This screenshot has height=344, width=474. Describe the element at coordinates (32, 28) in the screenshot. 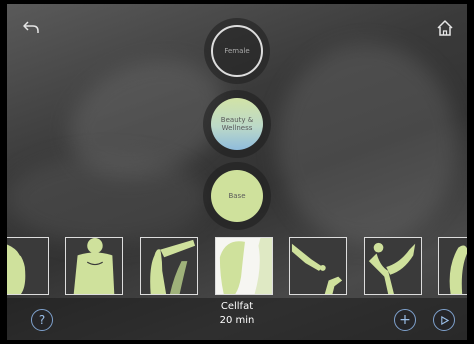

I see `back-arrow-icon` at that location.